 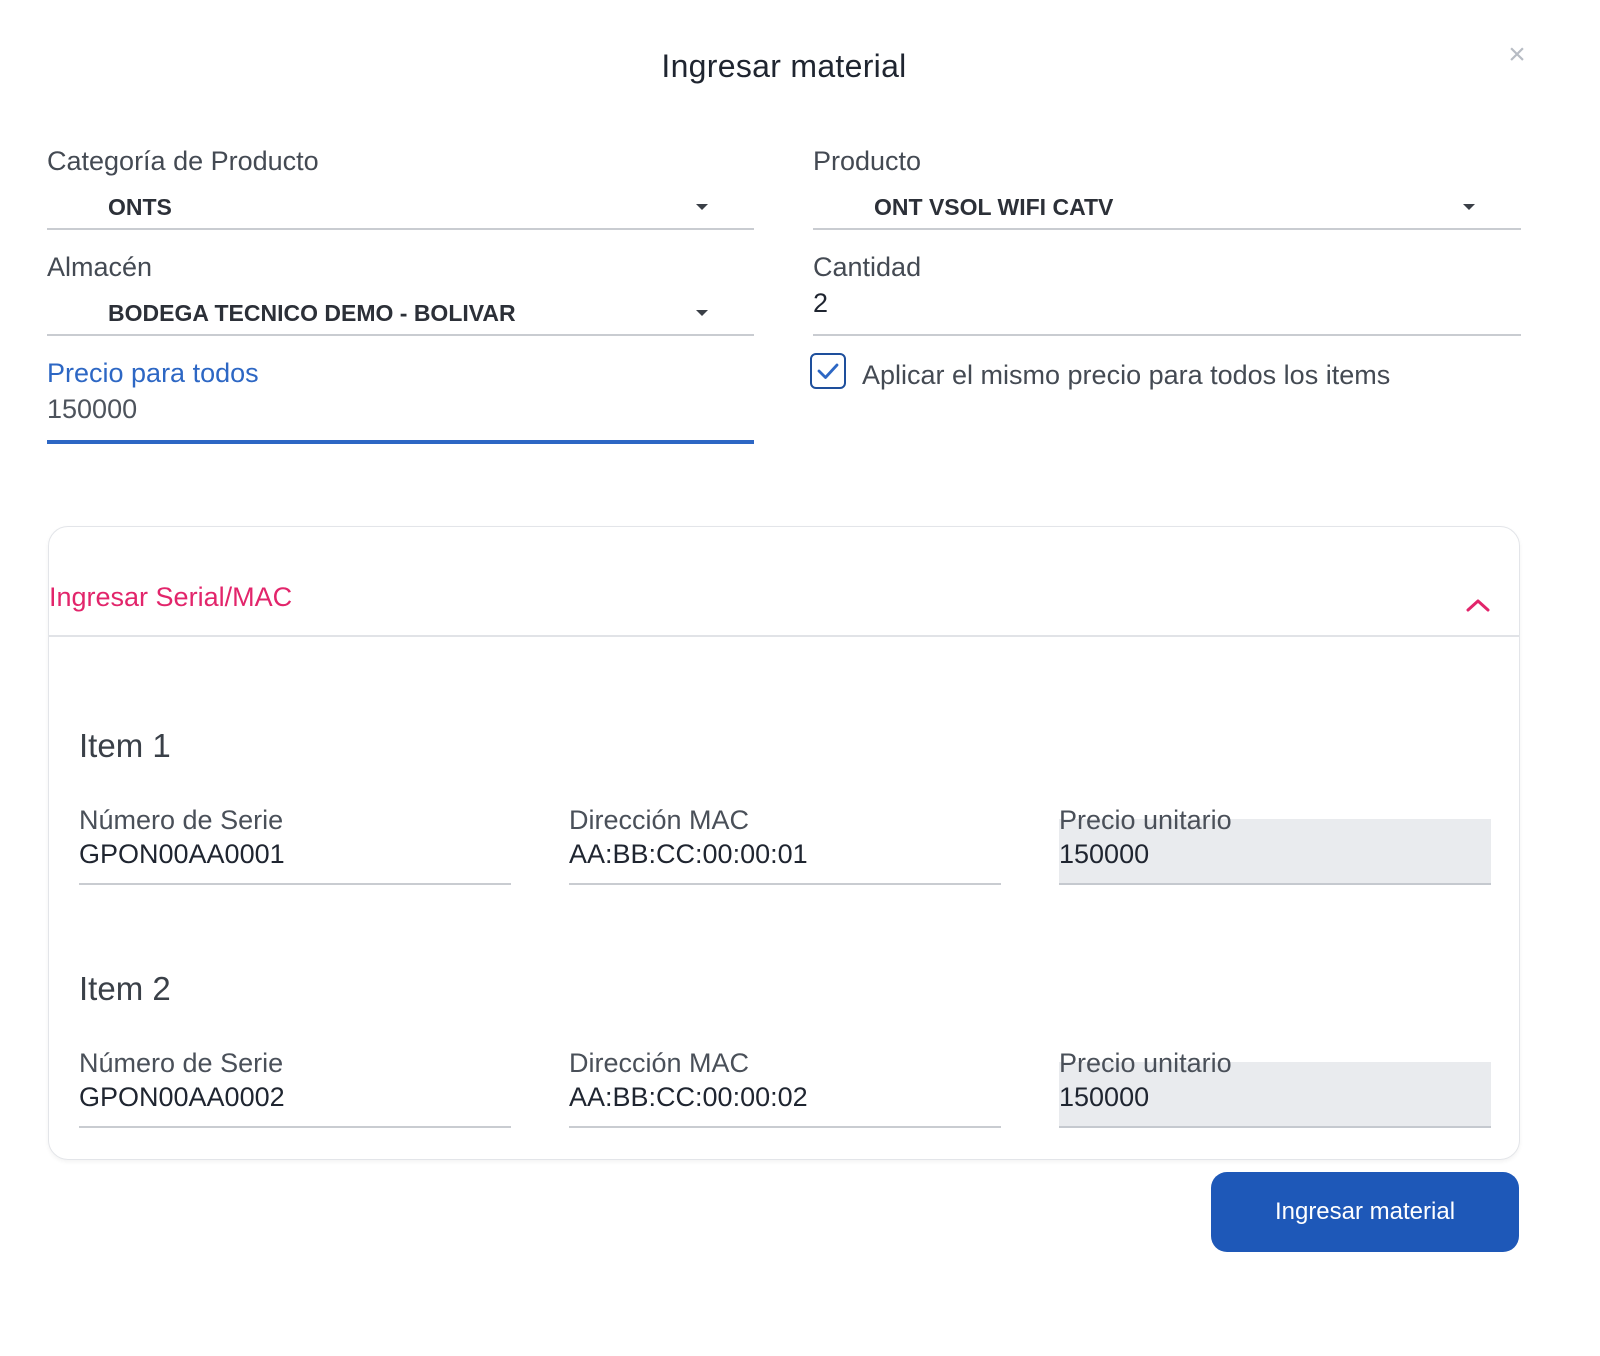 I want to click on numero-serie-field: Número de Serie GPON00AA0002, so click(x=295, y=1088).